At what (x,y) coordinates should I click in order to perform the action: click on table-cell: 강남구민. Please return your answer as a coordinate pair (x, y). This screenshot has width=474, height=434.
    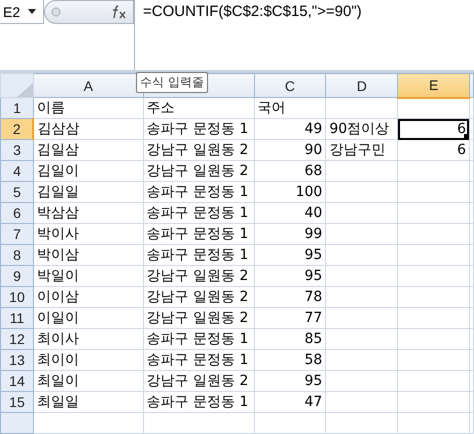
    Looking at the image, I should click on (362, 150).